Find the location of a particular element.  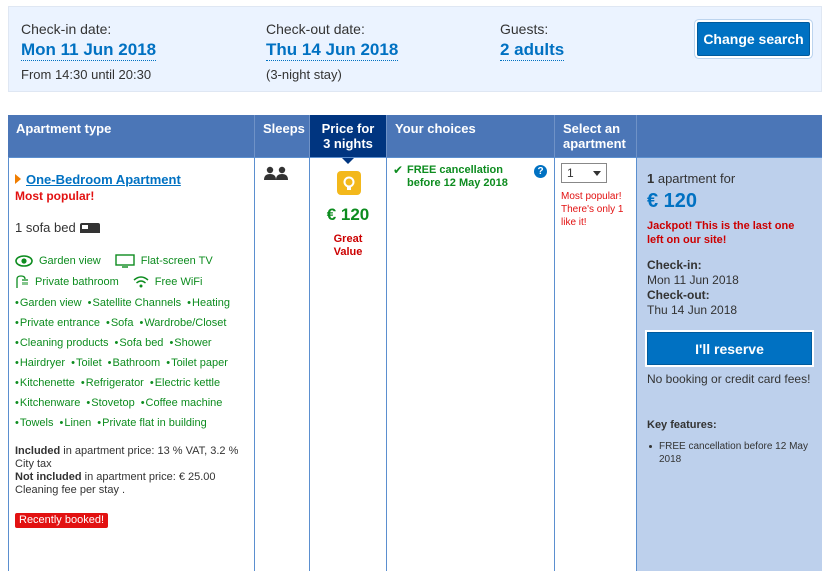

reserve-button: I'll reserve is located at coordinates (729, 348).